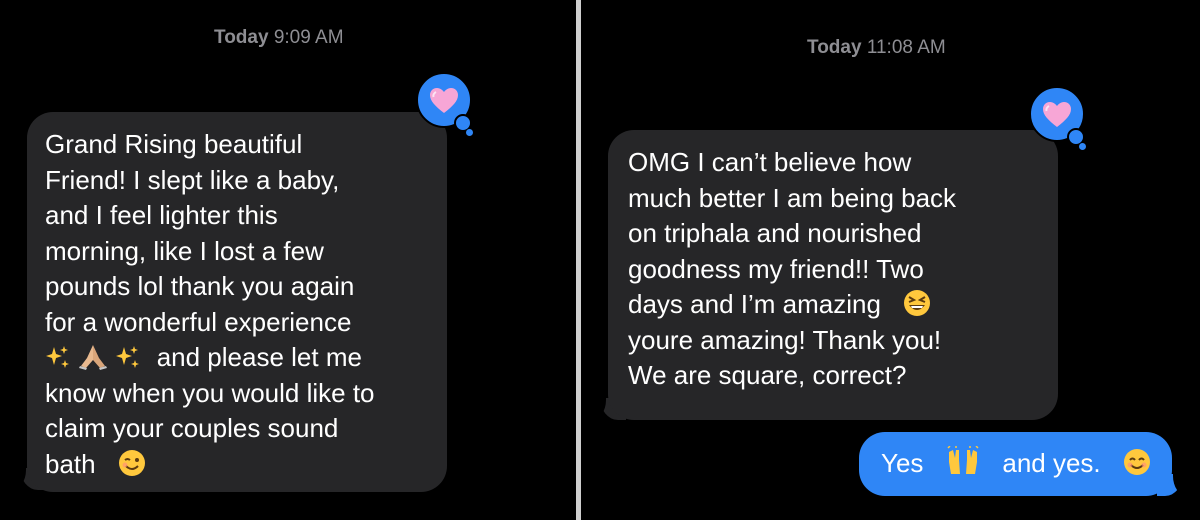  What do you see at coordinates (775, 233) in the screenshot?
I see `message-line: on triphala and nourished` at bounding box center [775, 233].